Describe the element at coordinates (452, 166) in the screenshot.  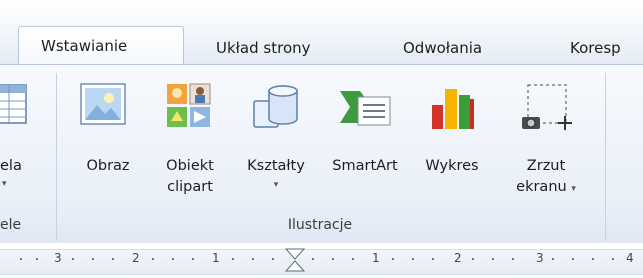
I see `chart-button-label: Wykres` at that location.